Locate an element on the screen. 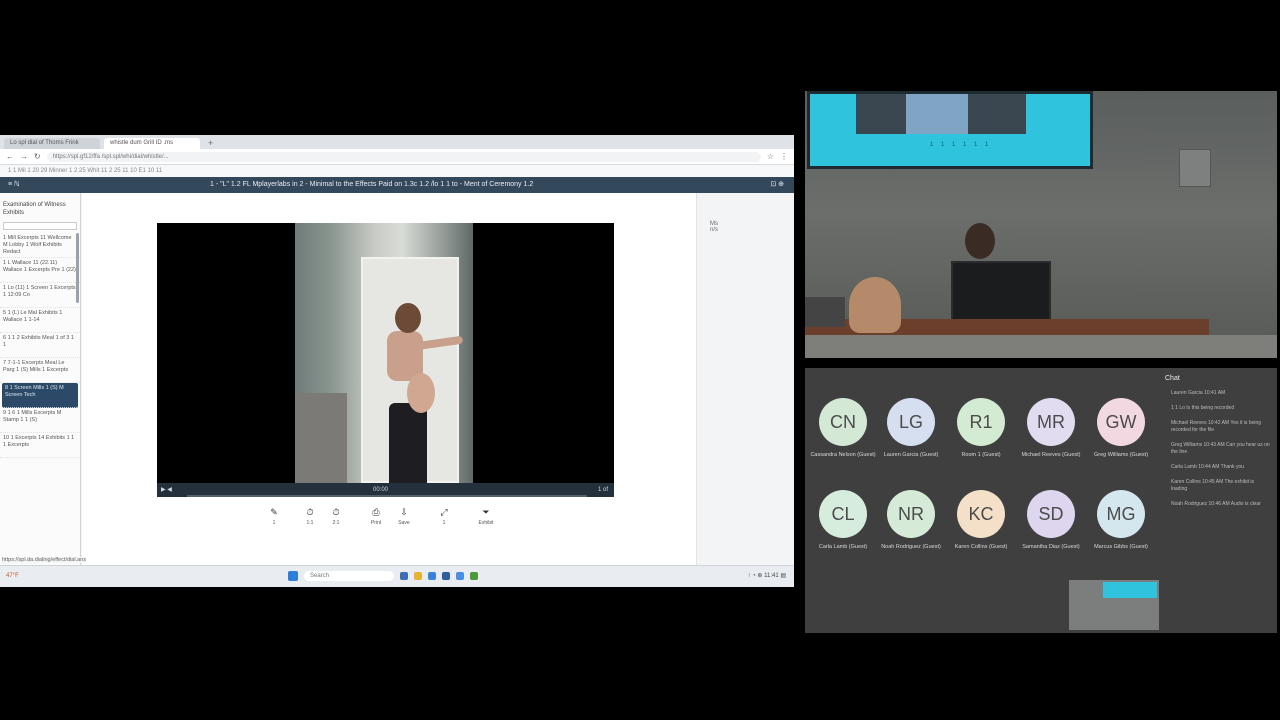 The height and width of the screenshot is (720, 1280). menu-dots-icon: ⋮ is located at coordinates (784, 156).